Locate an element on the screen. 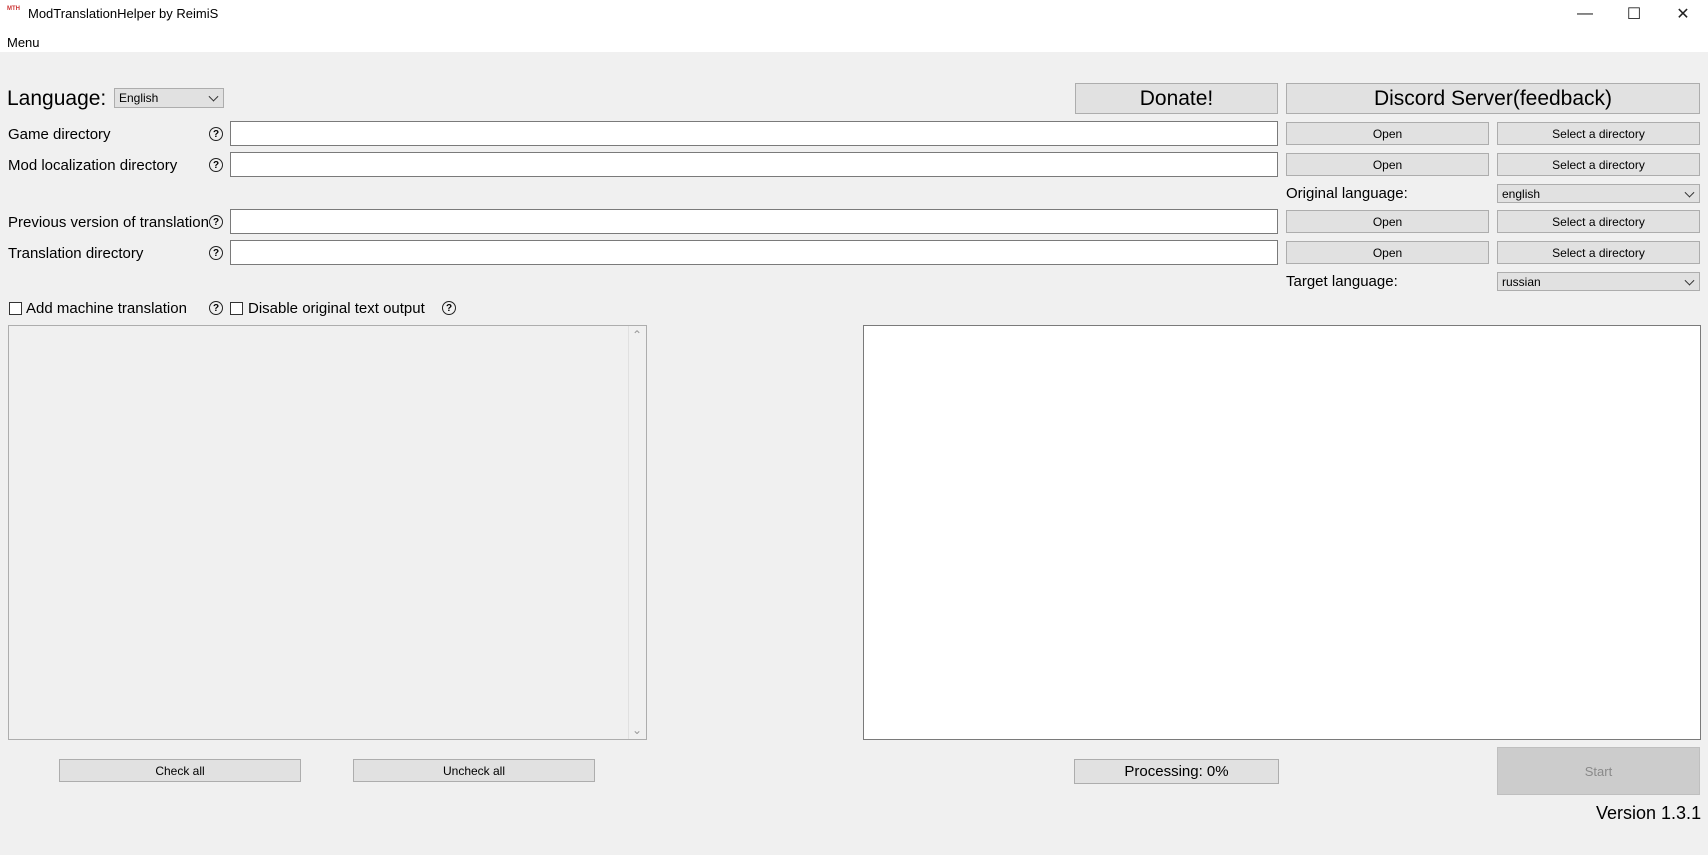 This screenshot has width=1708, height=855. target-language-value: russian is located at coordinates (1521, 281).